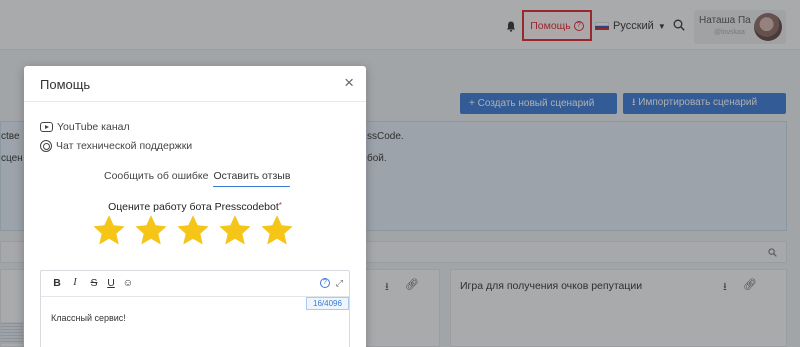 The width and height of the screenshot is (800, 347). I want to click on strikethrough-button: S, so click(94, 283).